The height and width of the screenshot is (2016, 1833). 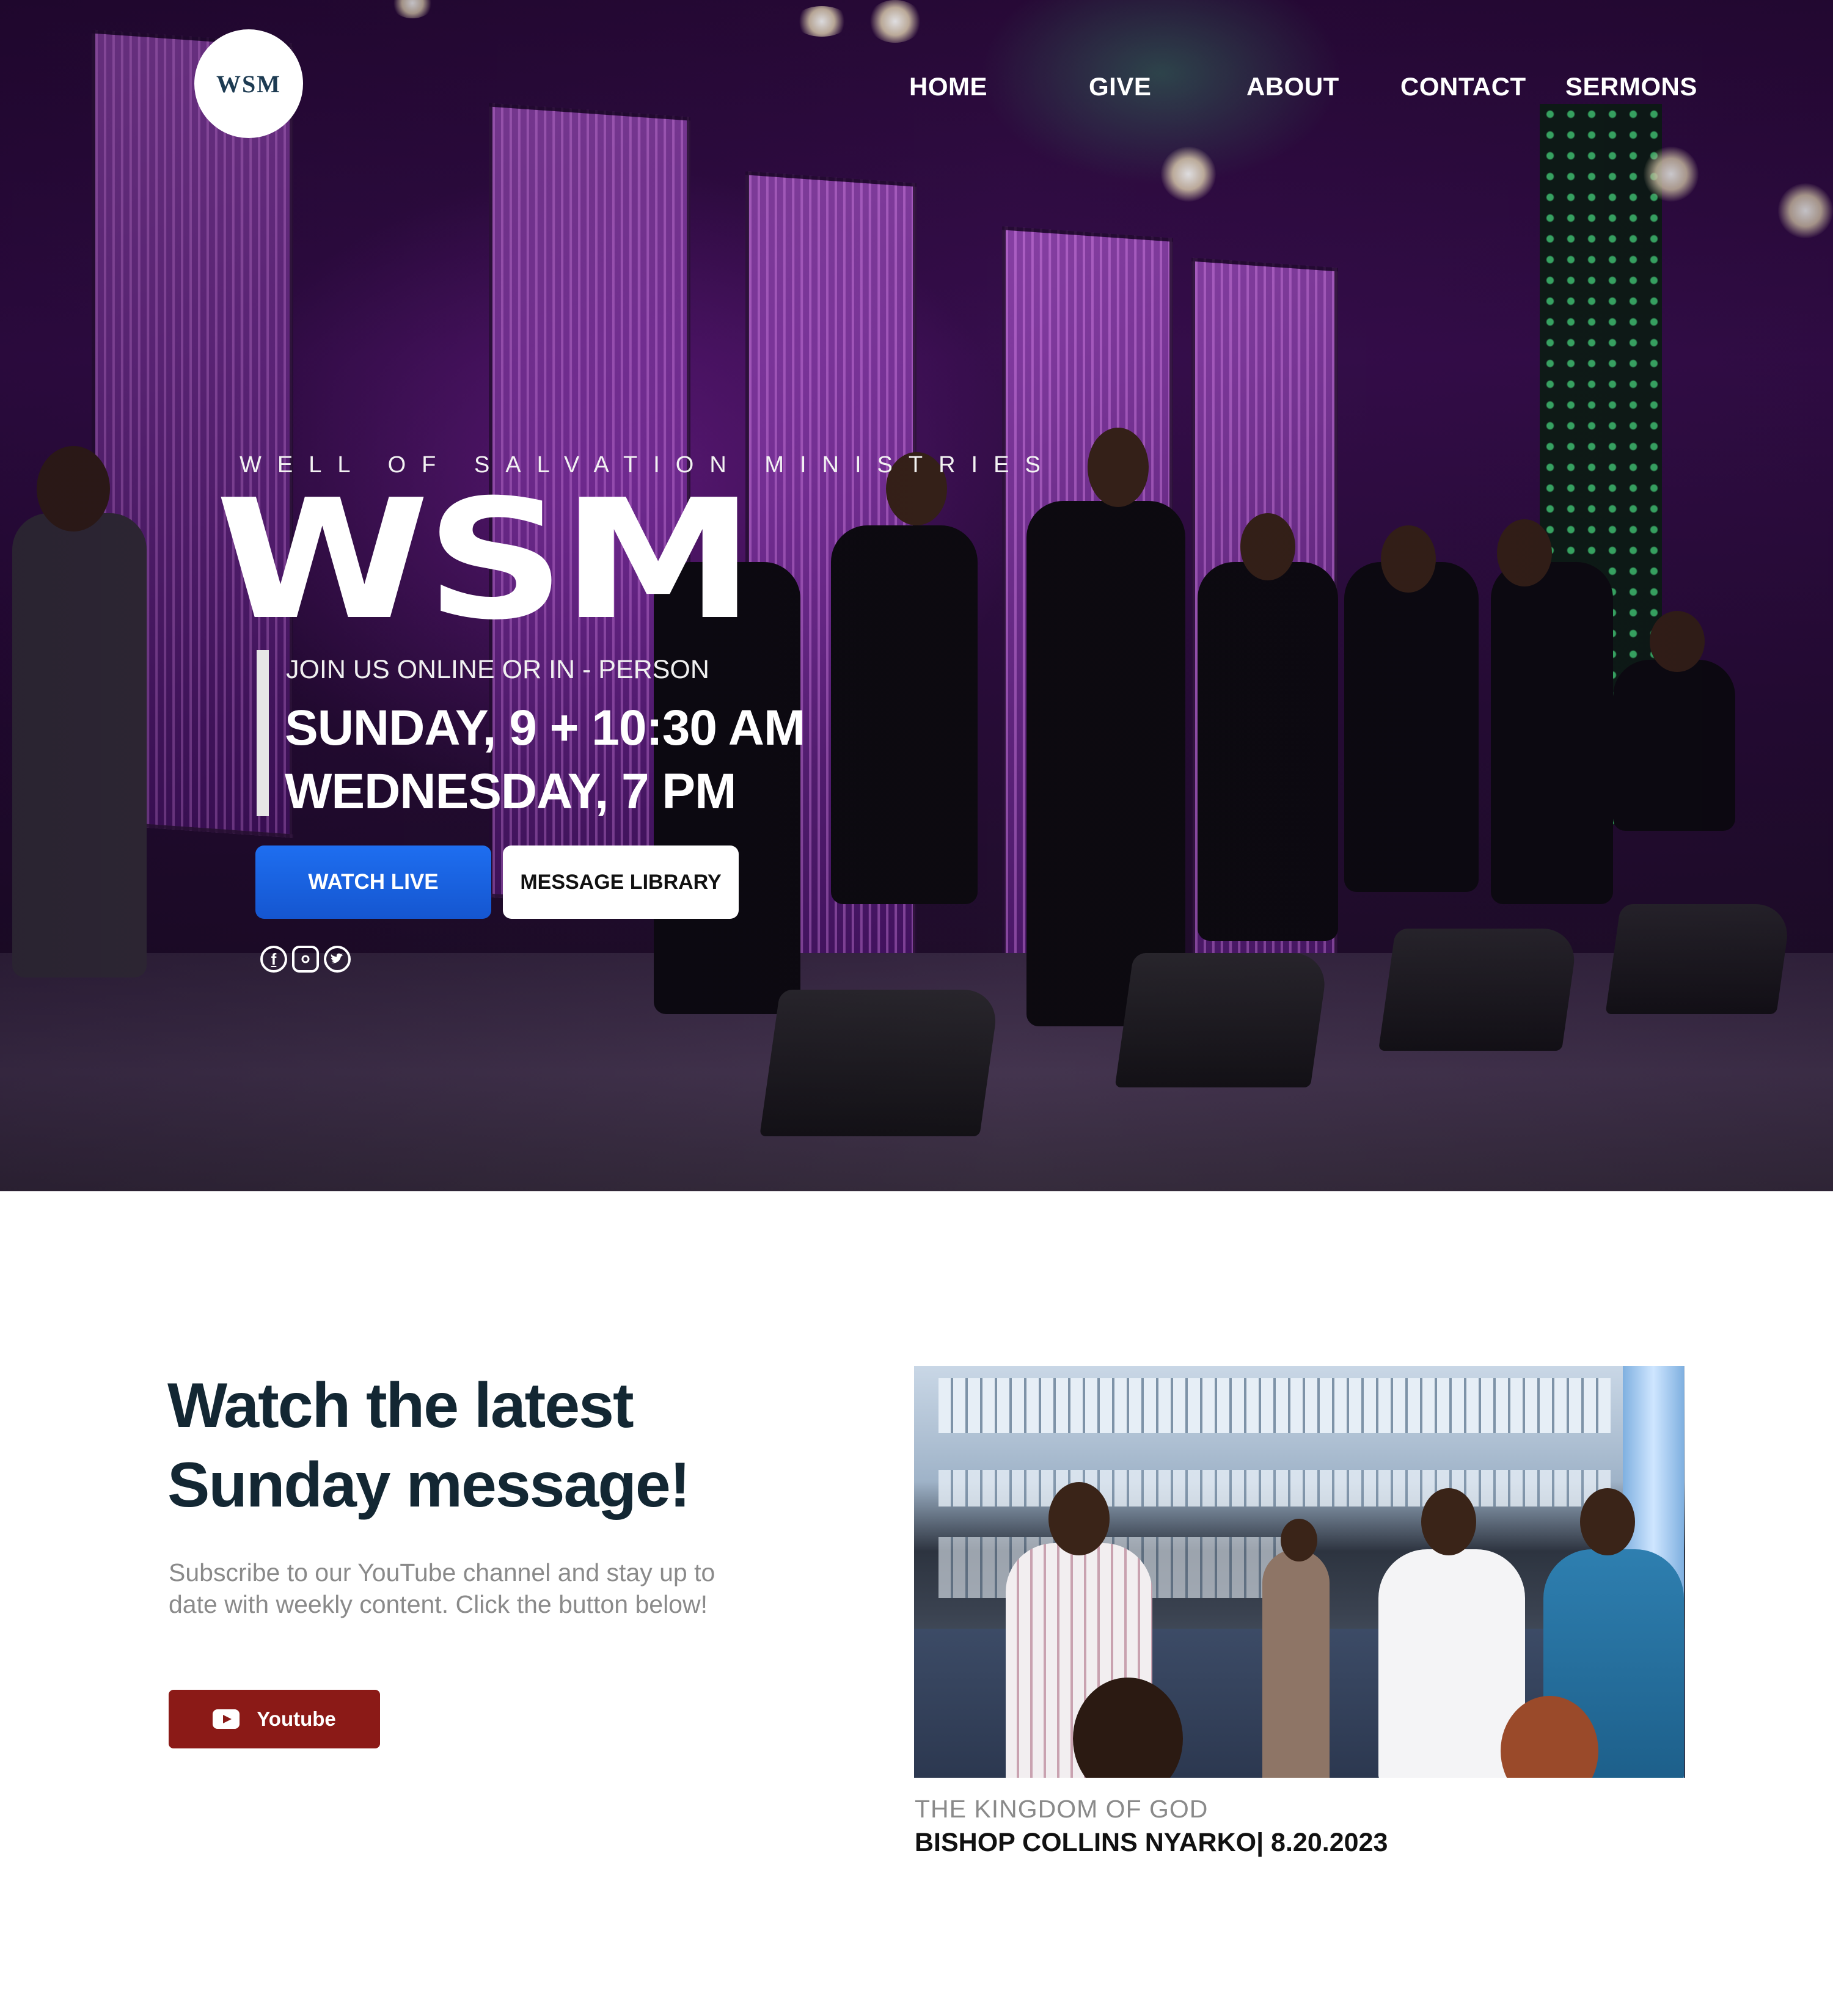 What do you see at coordinates (1299, 1540) in the screenshot?
I see `preacher-head` at bounding box center [1299, 1540].